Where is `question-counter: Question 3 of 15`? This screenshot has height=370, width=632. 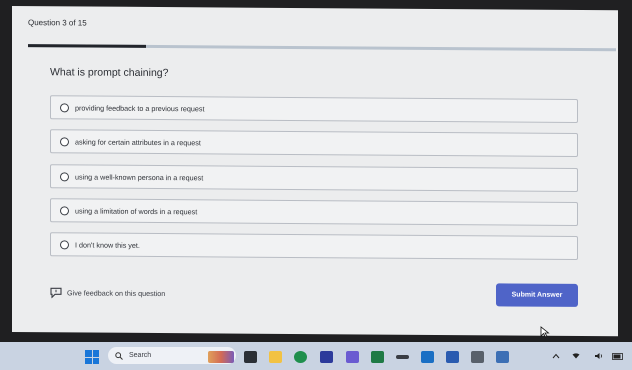 question-counter: Question 3 of 15 is located at coordinates (57, 23).